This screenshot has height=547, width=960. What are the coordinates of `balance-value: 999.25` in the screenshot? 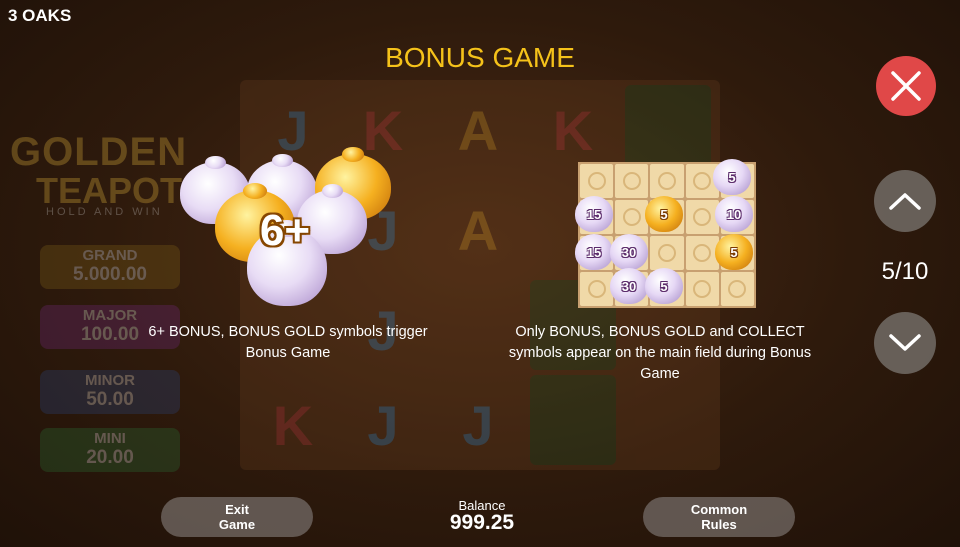 It's located at (482, 522).